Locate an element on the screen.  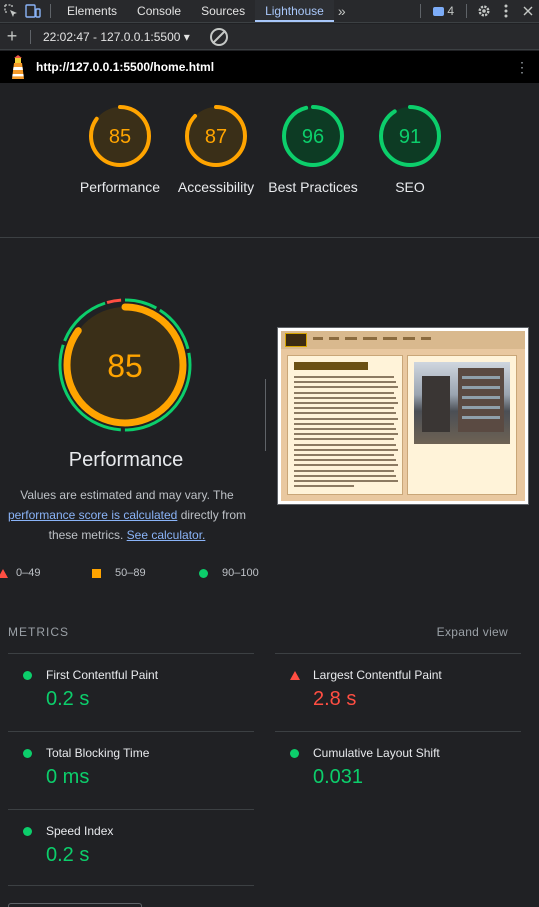
metric-largest-contentful-paint: Largest Contentful Paint 2.8 s is located at coordinates (398, 692).